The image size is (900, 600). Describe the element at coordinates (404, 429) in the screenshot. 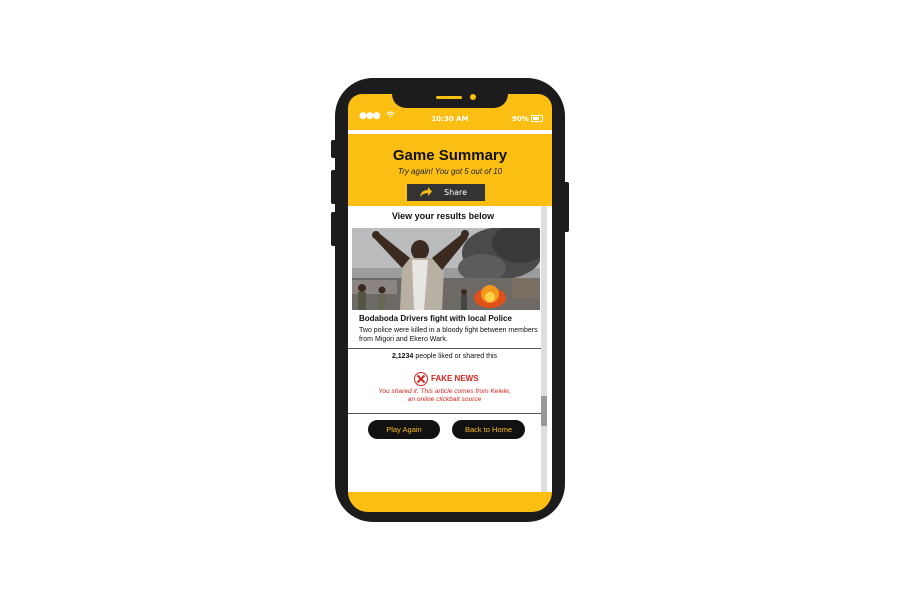

I see `play-again-button: Play Again` at that location.